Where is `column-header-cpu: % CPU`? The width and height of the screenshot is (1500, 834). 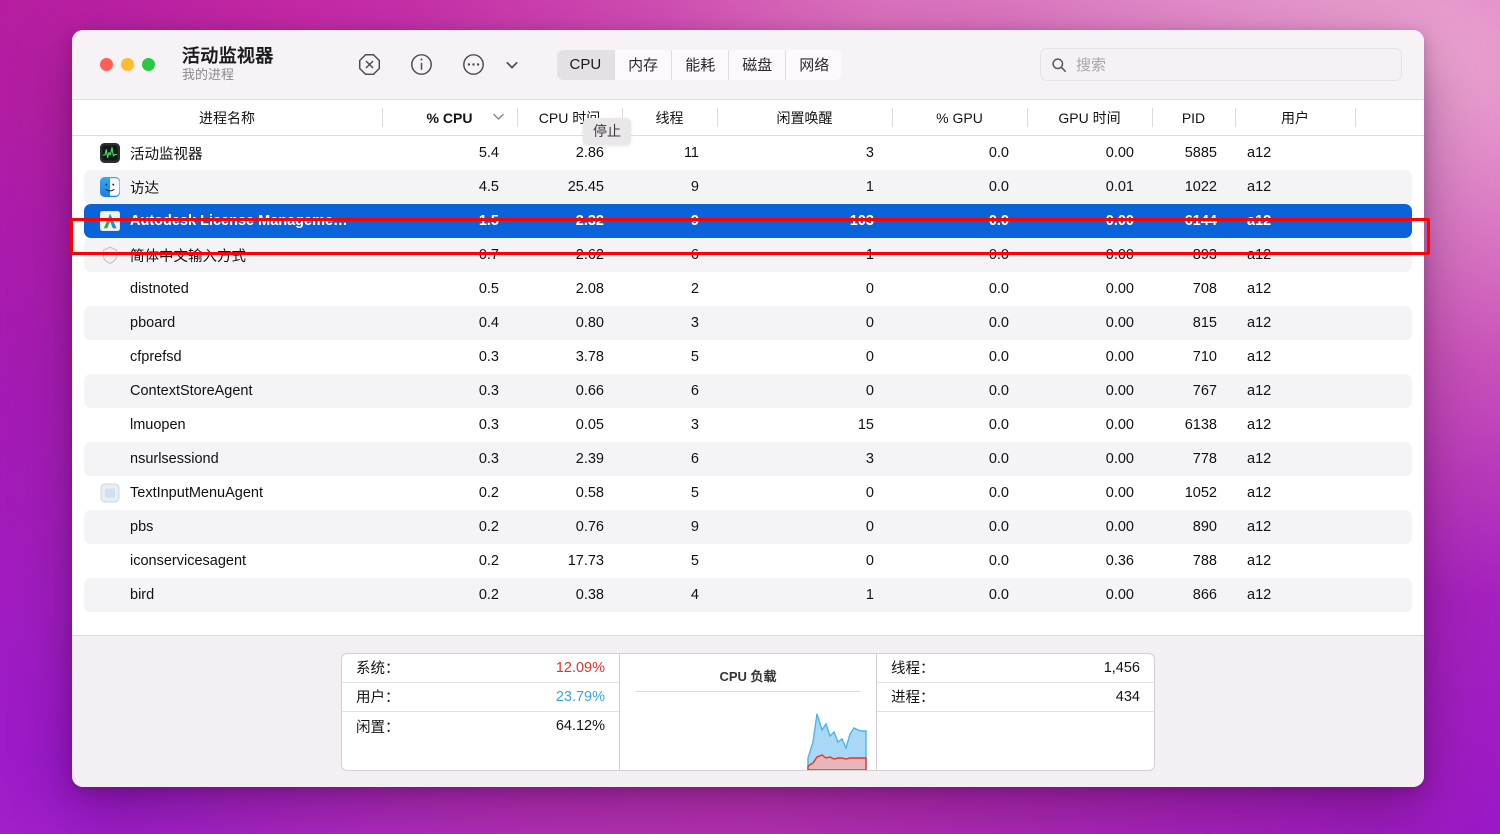
column-header-cpu: % CPU is located at coordinates (449, 117).